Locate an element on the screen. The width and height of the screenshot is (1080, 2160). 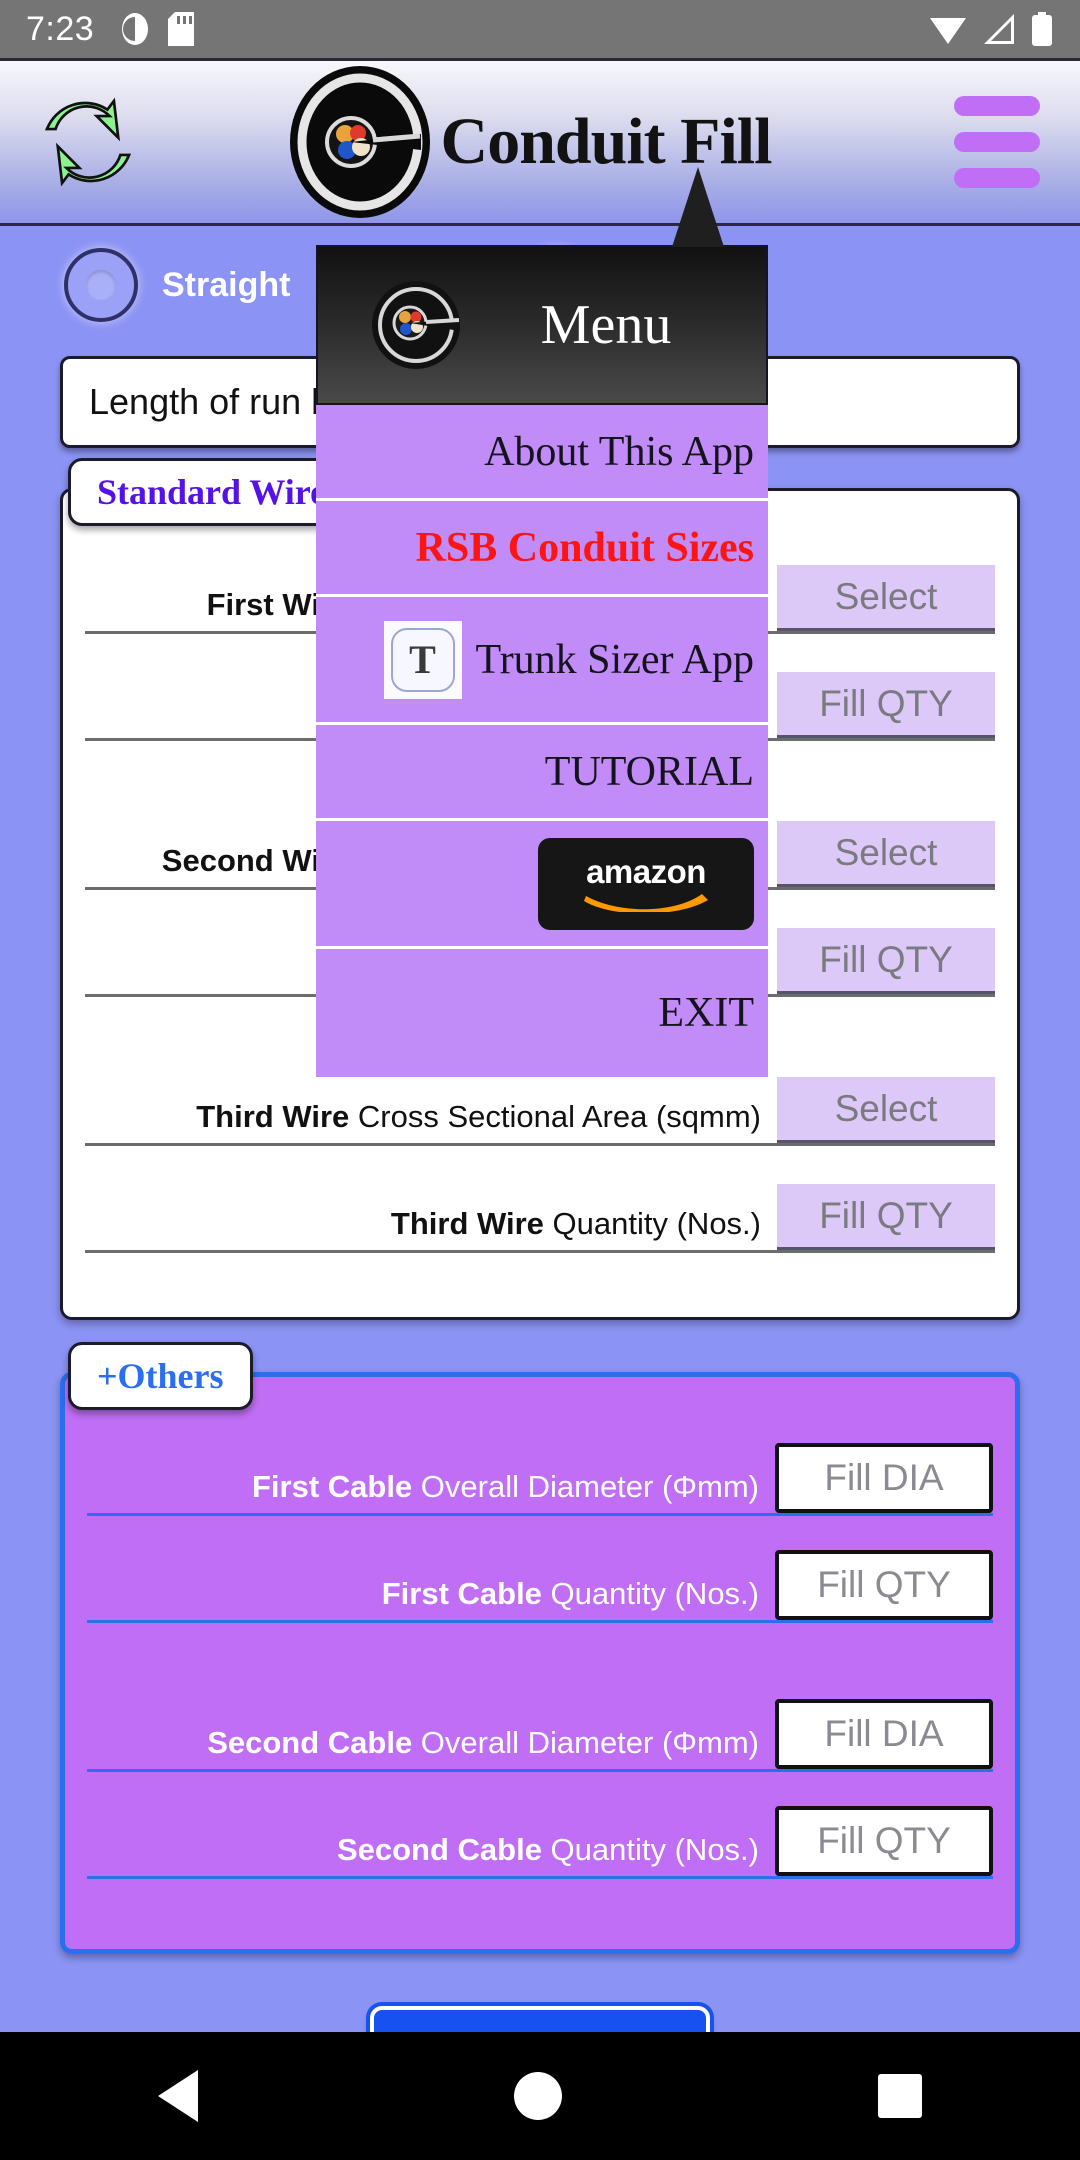
radio-circle-icon is located at coordinates (101, 285).